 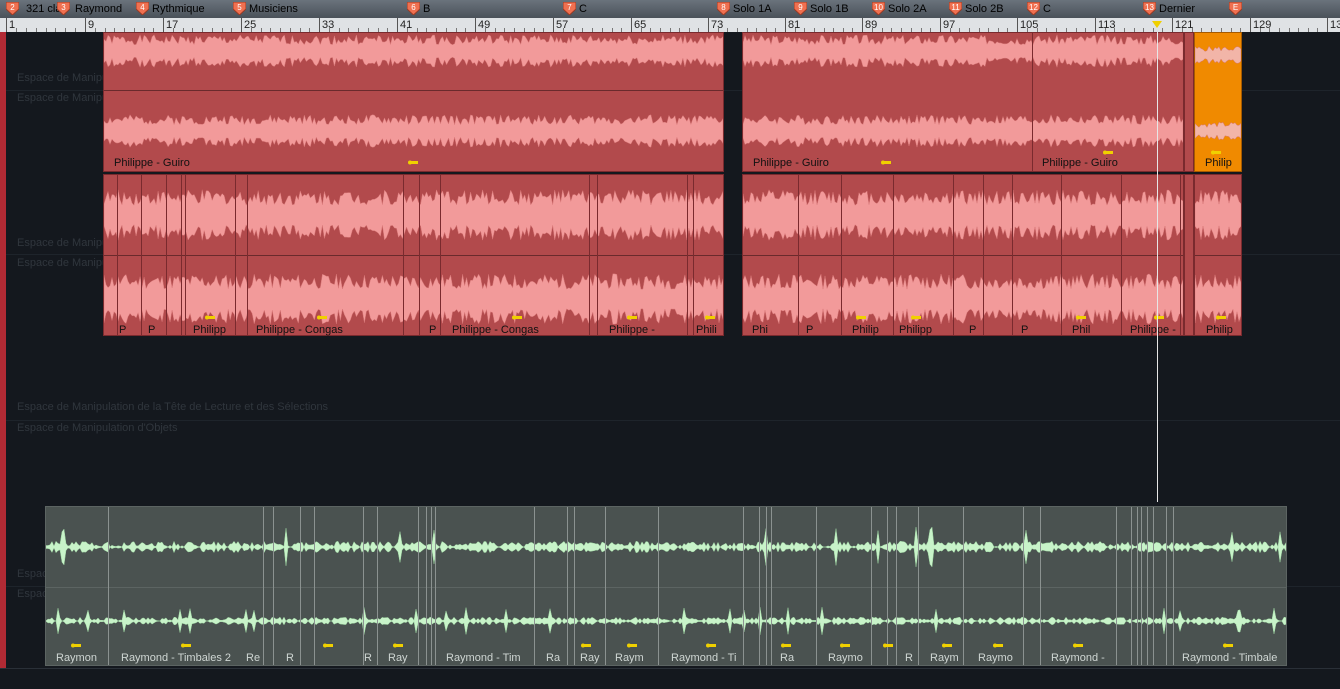 What do you see at coordinates (210, 330) in the screenshot?
I see `clip-label: Philipp` at bounding box center [210, 330].